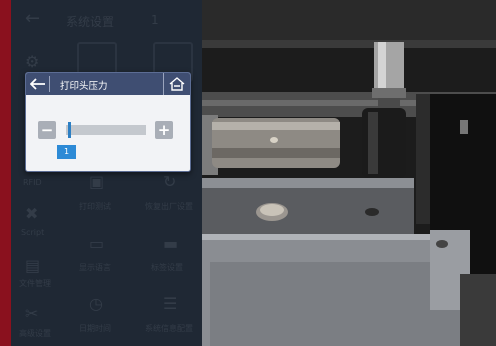 The height and width of the screenshot is (346, 496). I want to click on tile-label-factory-reset: 恢复出厂设置, so click(169, 206).